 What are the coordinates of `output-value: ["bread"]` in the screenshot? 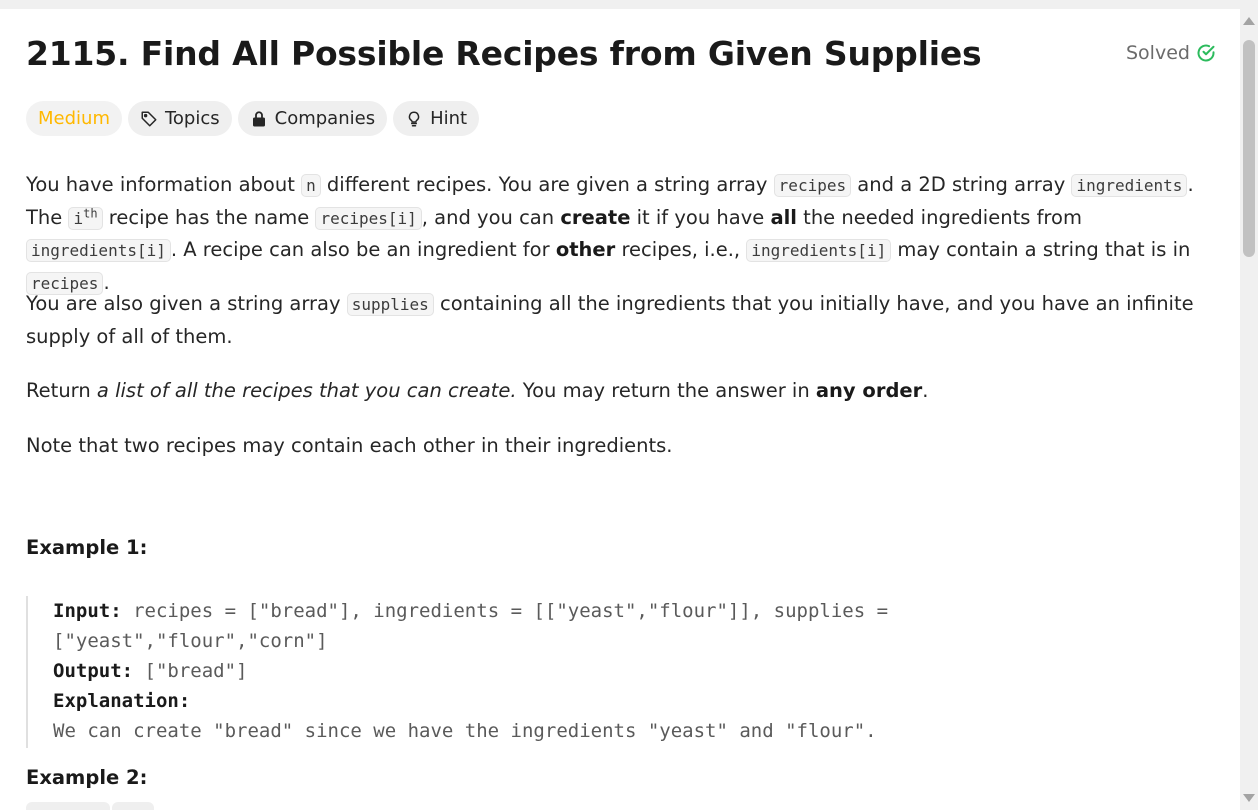 It's located at (190, 671).